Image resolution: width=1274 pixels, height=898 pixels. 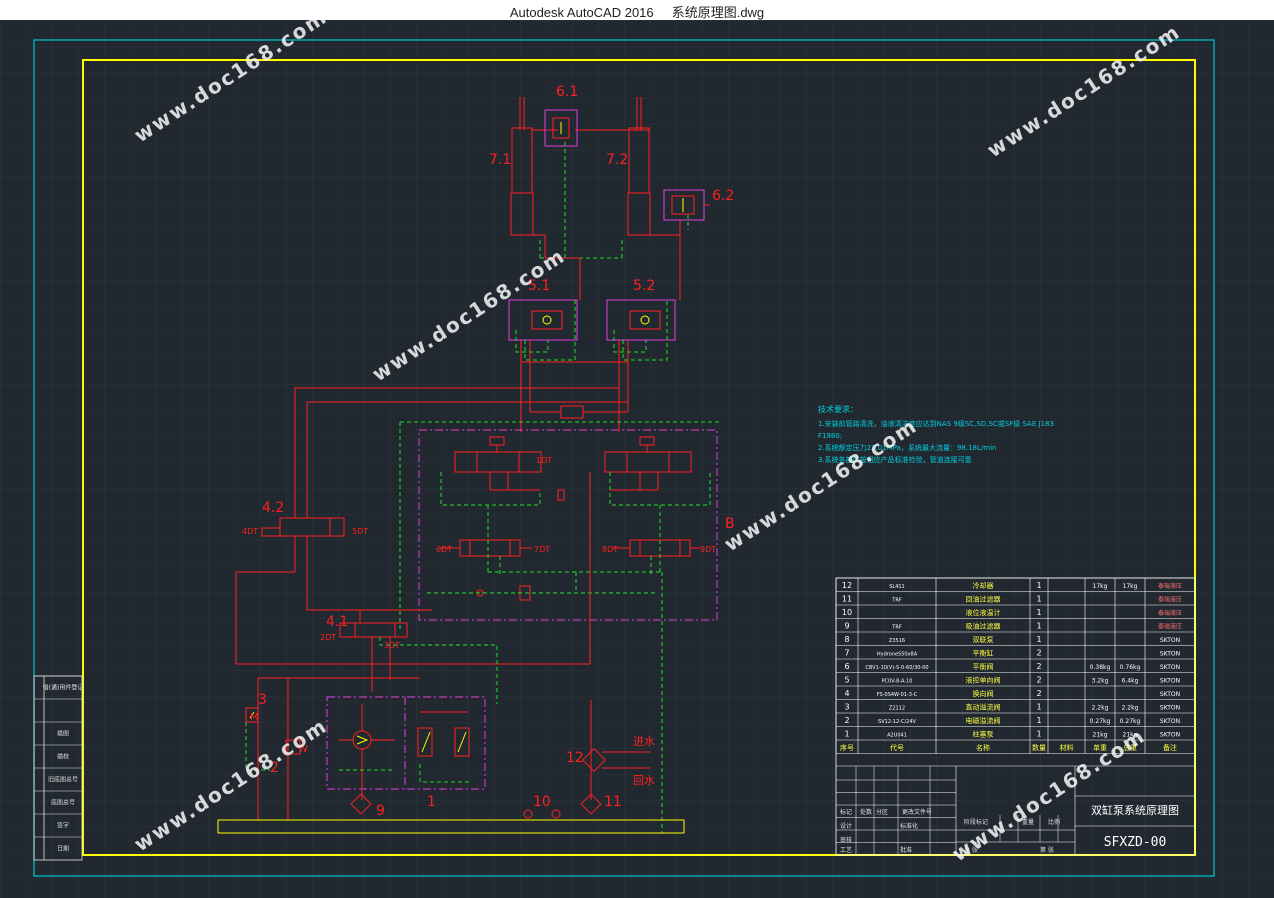 I want to click on bom-cell: 12, so click(x=847, y=585).